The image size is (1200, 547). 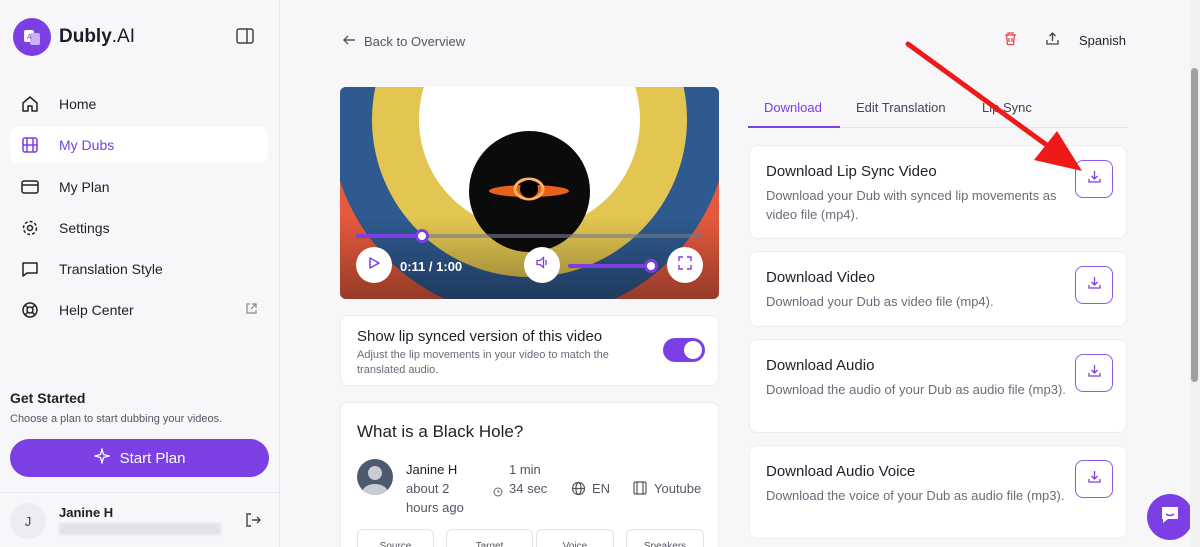 What do you see at coordinates (793, 107) in the screenshot?
I see `tab-download: Download` at bounding box center [793, 107].